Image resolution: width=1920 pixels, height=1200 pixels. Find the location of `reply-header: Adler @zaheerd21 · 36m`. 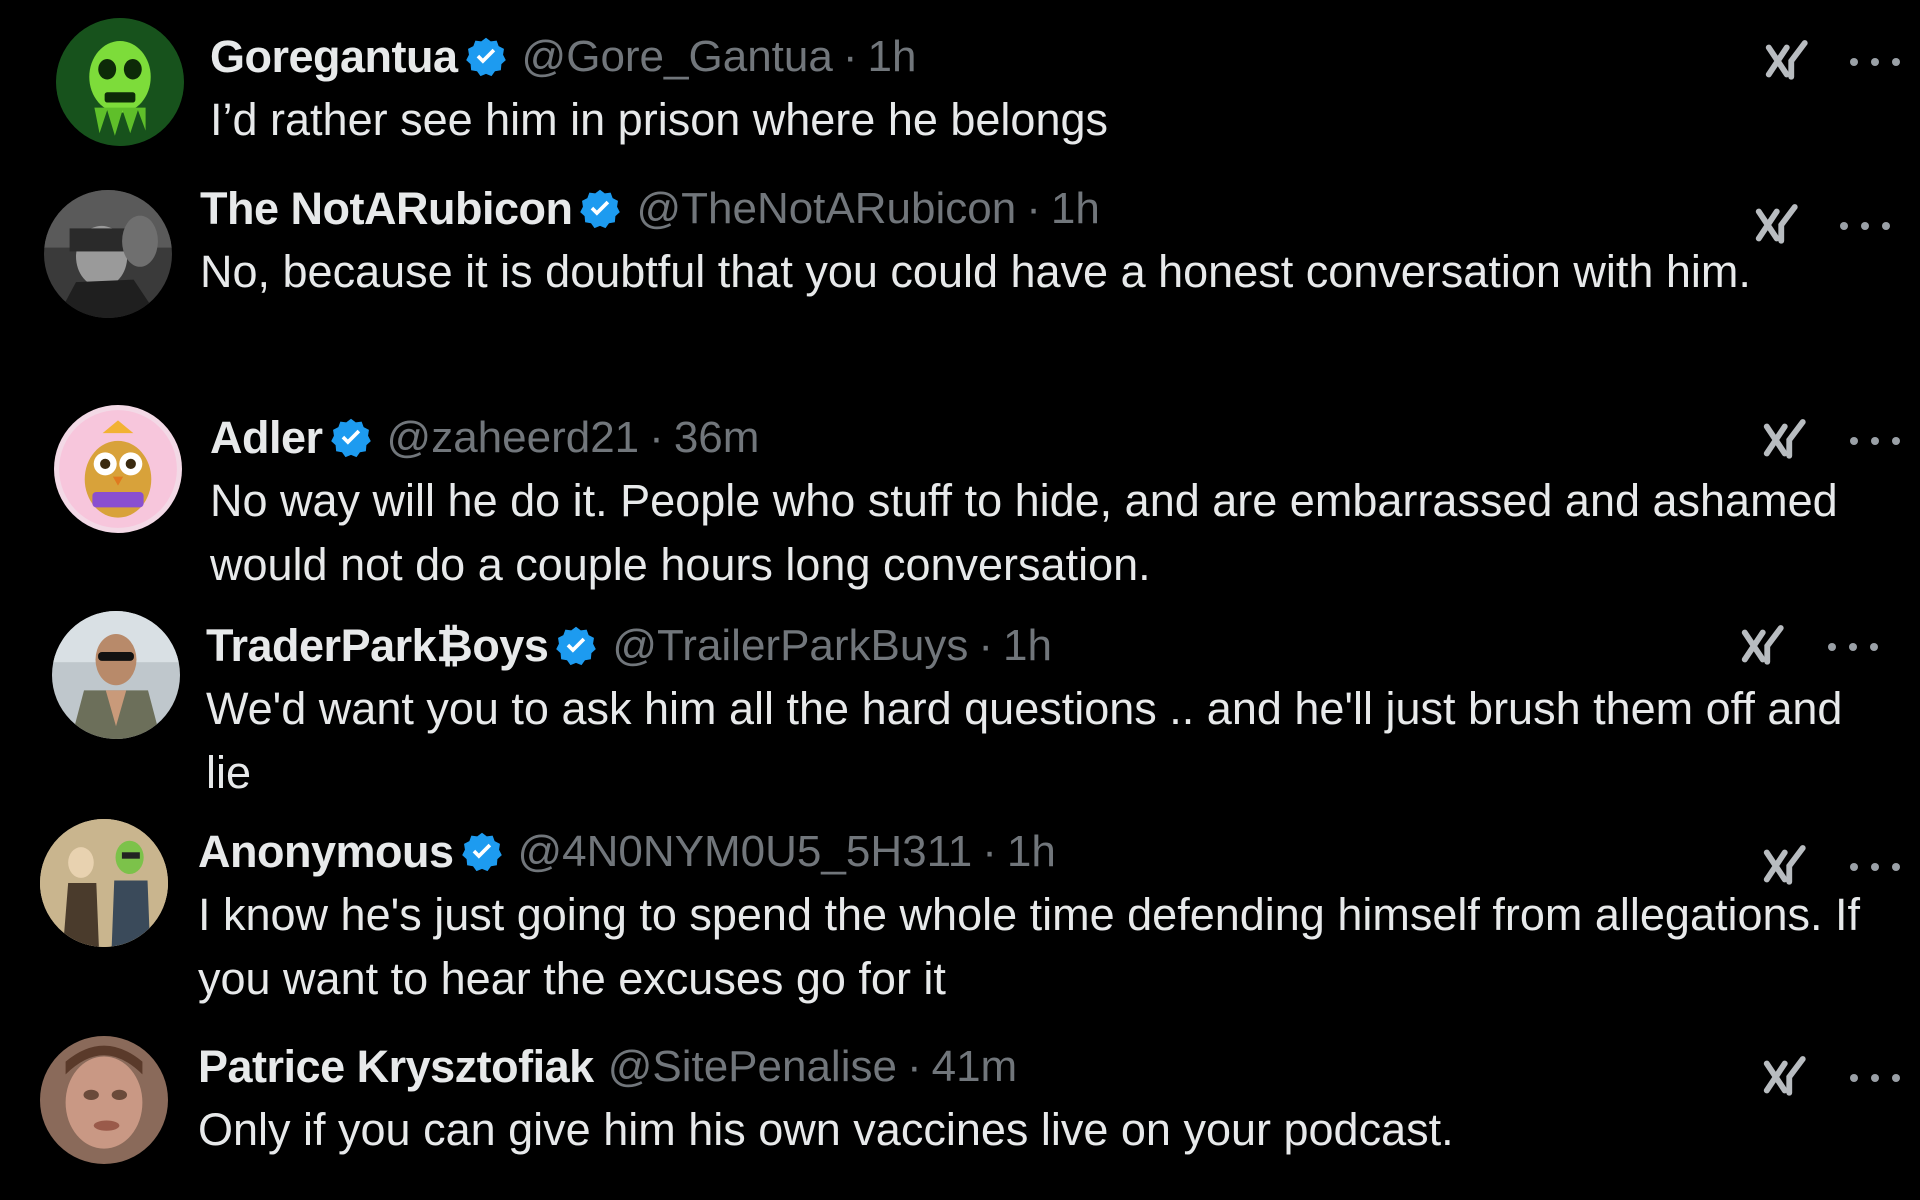

reply-header: Adler @zaheerd21 · 36m is located at coordinates (1045, 438).